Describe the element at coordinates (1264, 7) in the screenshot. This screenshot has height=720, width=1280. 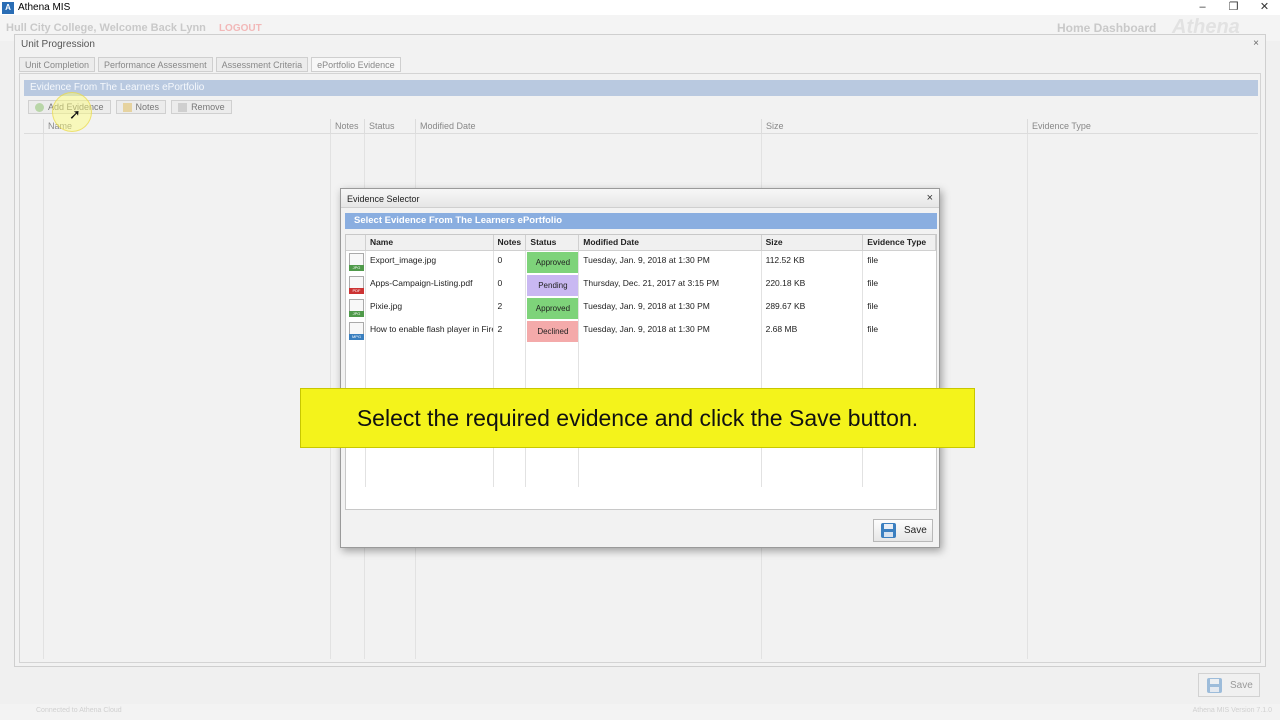
I see `close-icon: ✕` at that location.